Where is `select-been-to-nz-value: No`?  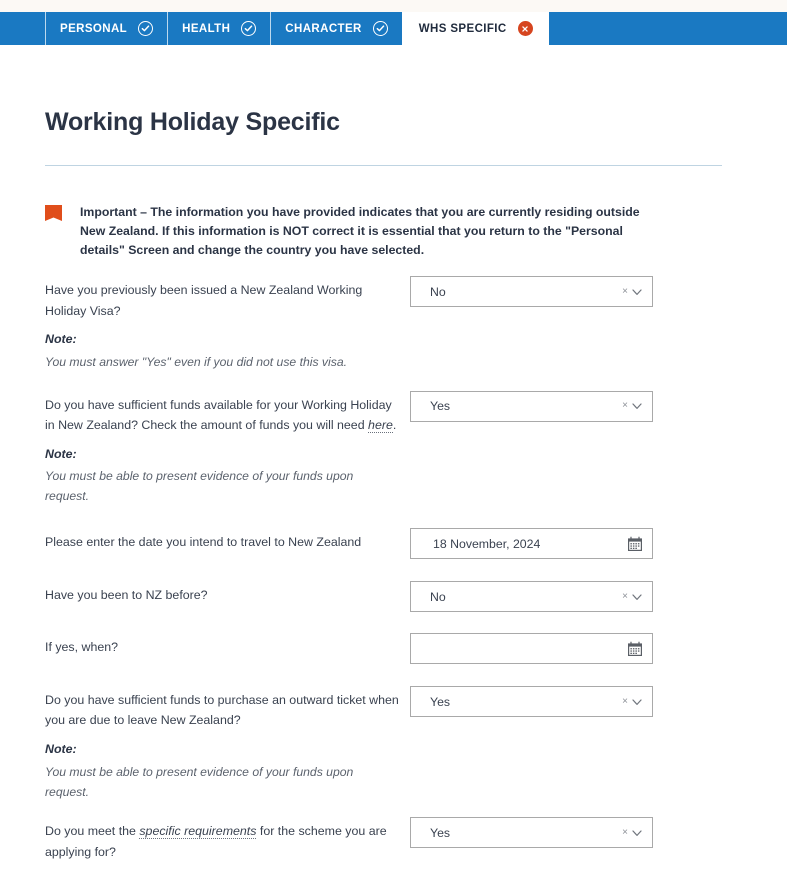
select-been-to-nz-value: No is located at coordinates (438, 596).